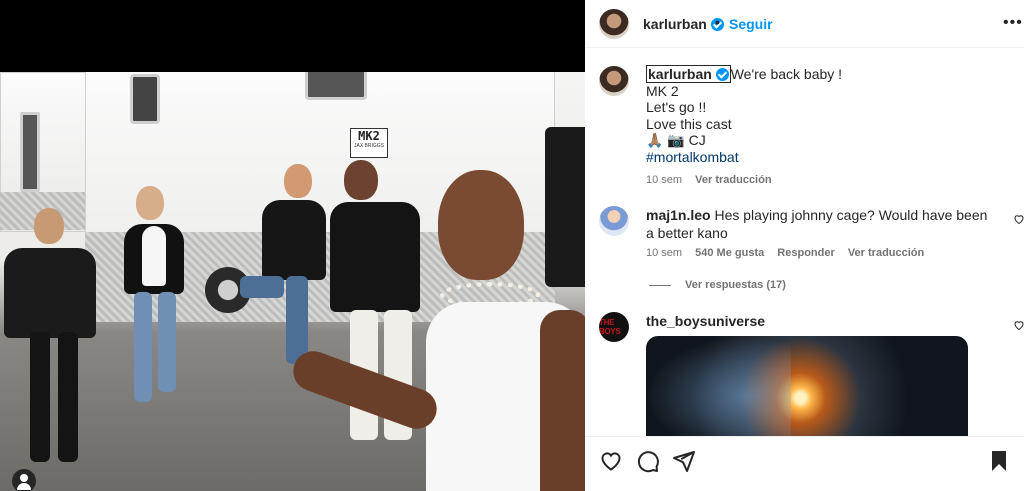  Describe the element at coordinates (1018, 325) in the screenshot. I see `comment-2-like-icon` at that location.